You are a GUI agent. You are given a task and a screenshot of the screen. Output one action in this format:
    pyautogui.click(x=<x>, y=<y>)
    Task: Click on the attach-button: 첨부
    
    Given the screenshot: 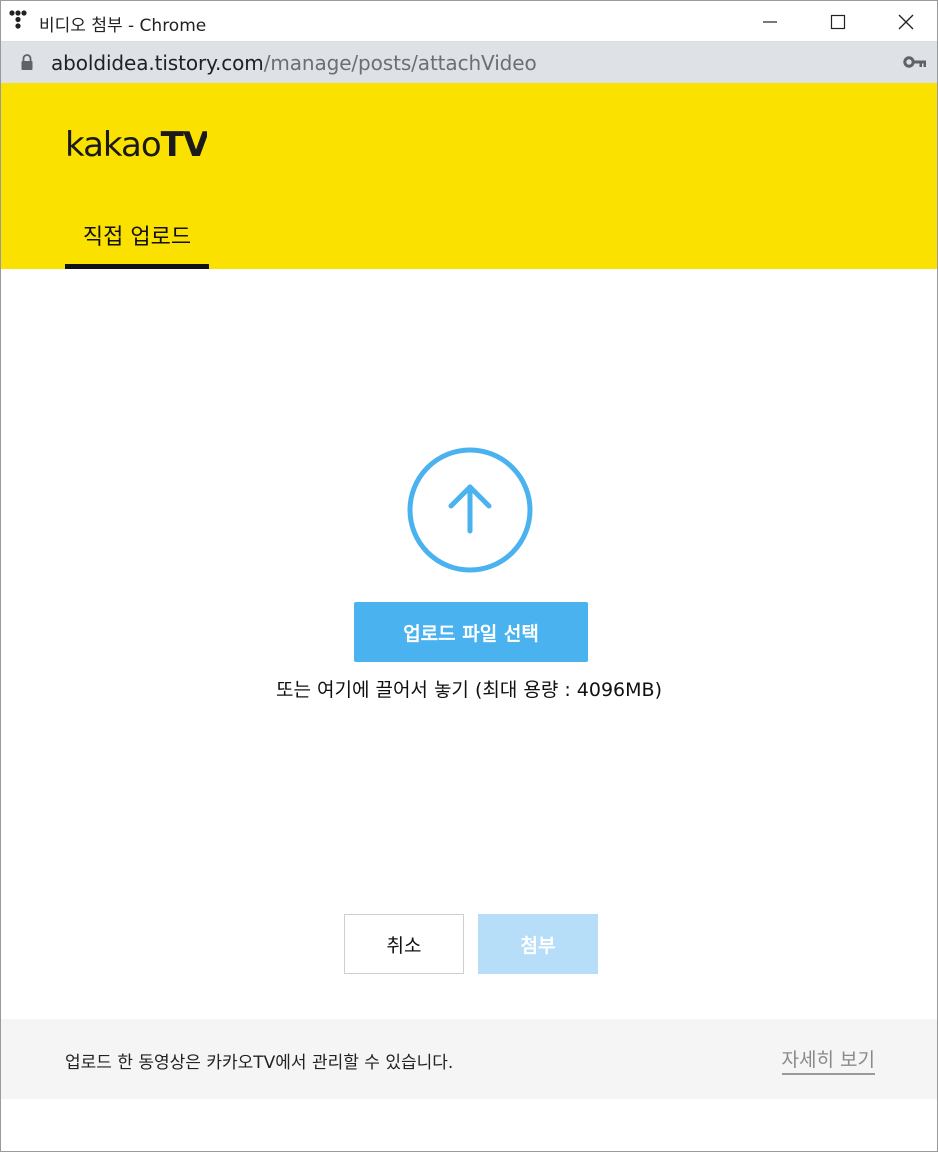 What is the action you would take?
    pyautogui.click(x=538, y=944)
    